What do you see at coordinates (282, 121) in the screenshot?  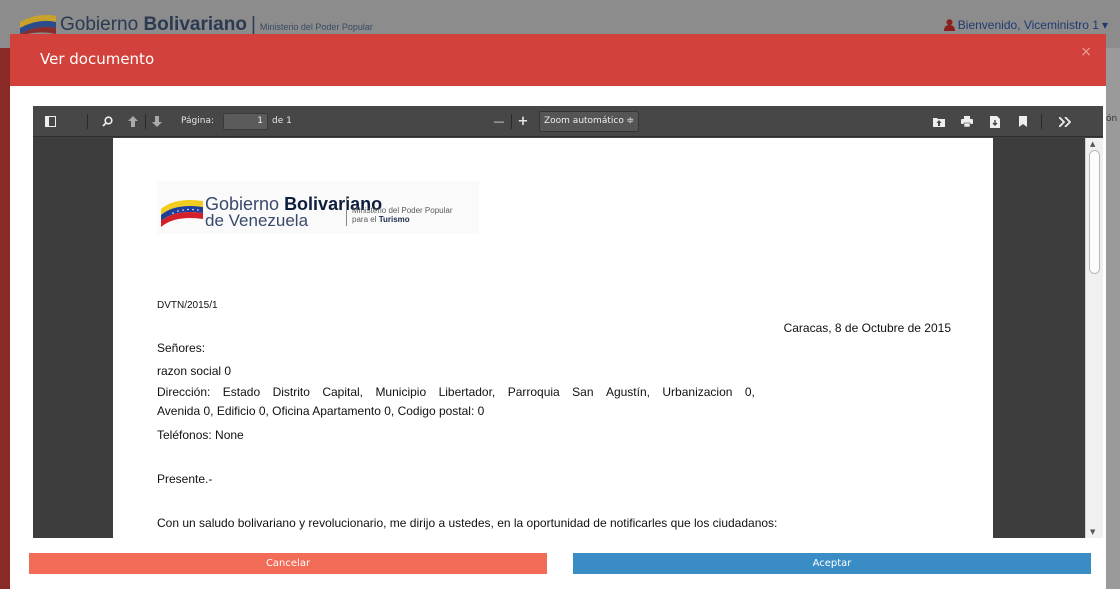 I see `page-count: de 1` at bounding box center [282, 121].